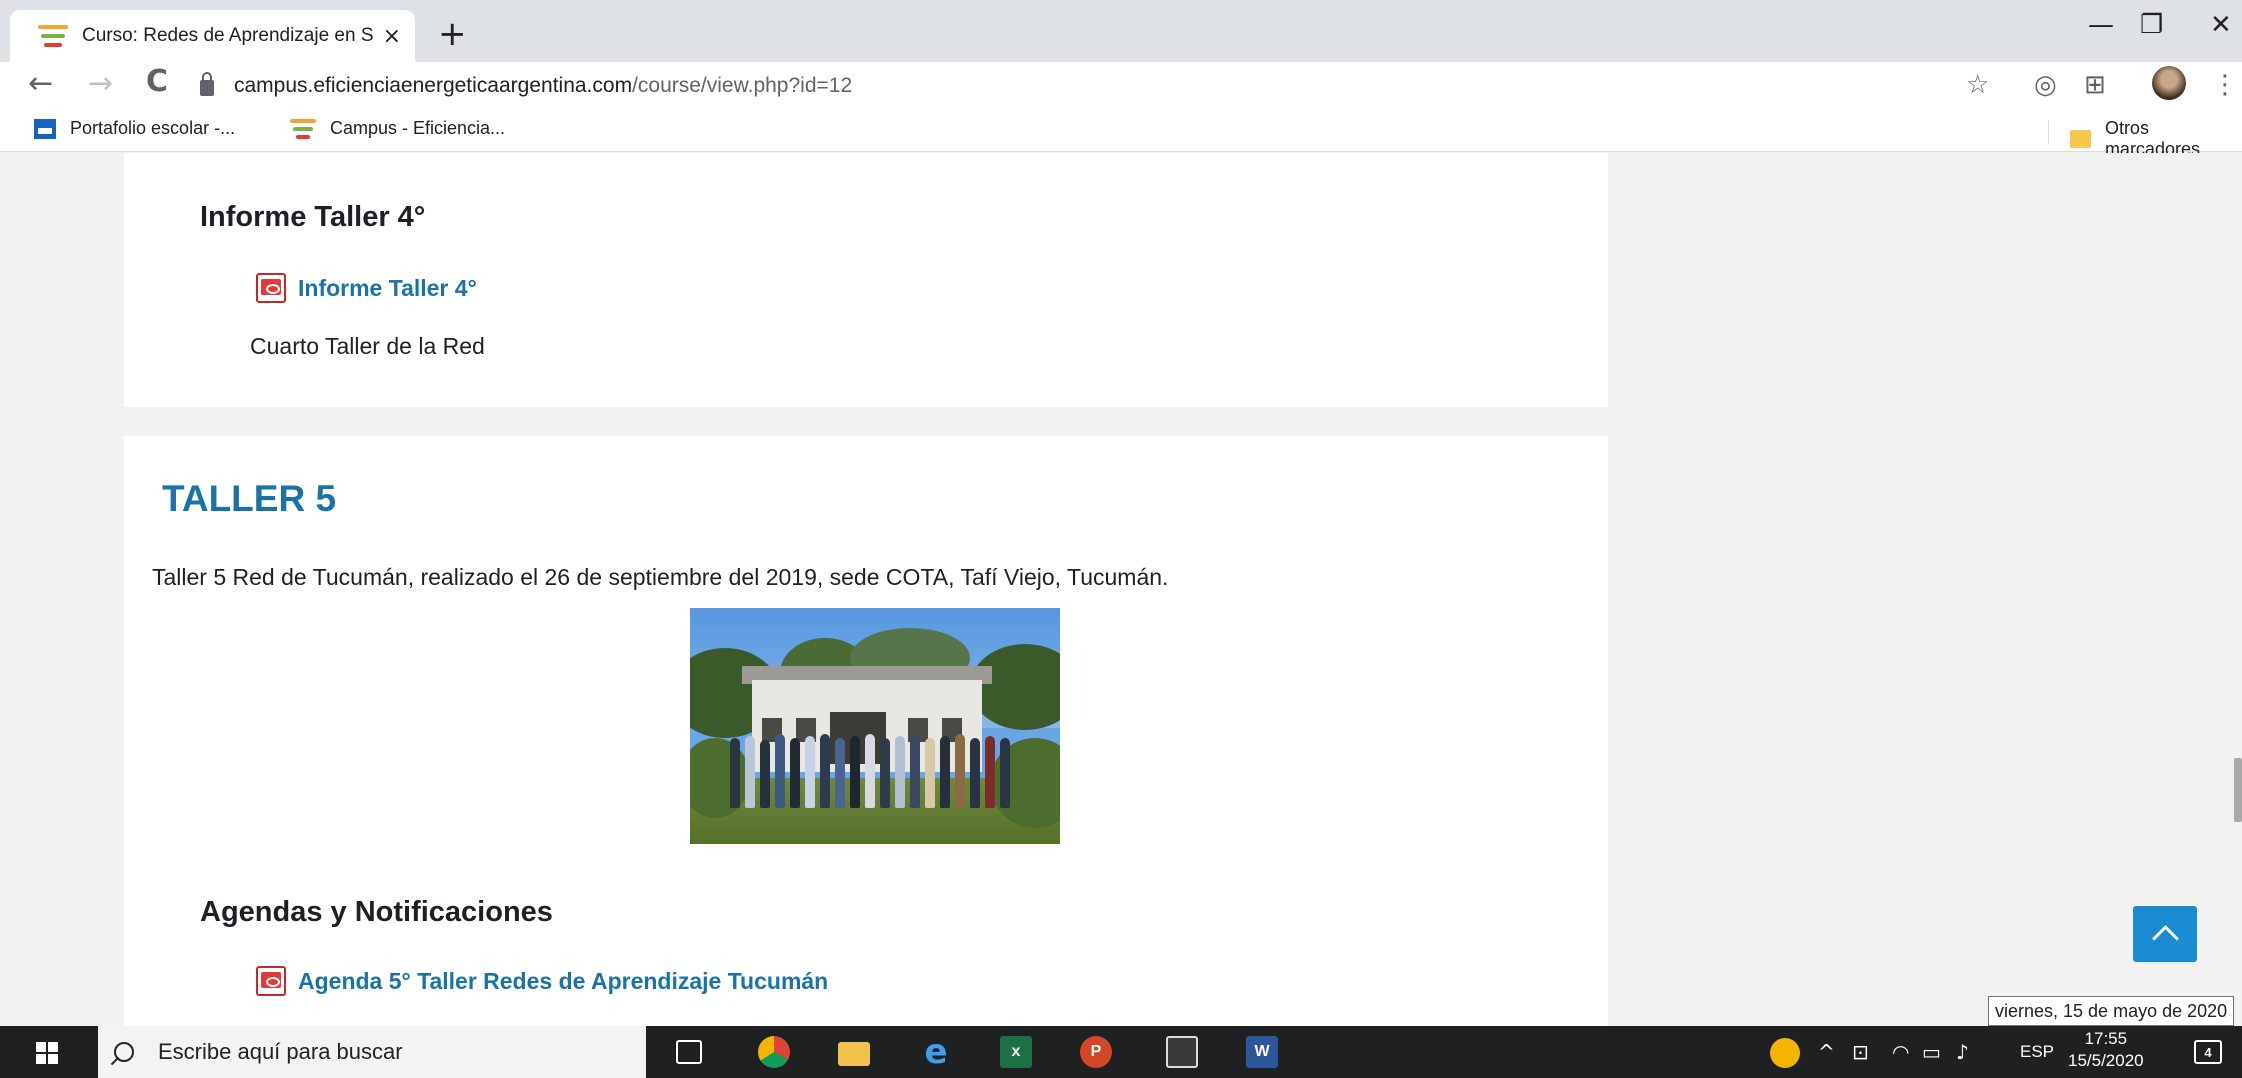  Describe the element at coordinates (2151, 25) in the screenshot. I see `restore-icon: ❐` at that location.